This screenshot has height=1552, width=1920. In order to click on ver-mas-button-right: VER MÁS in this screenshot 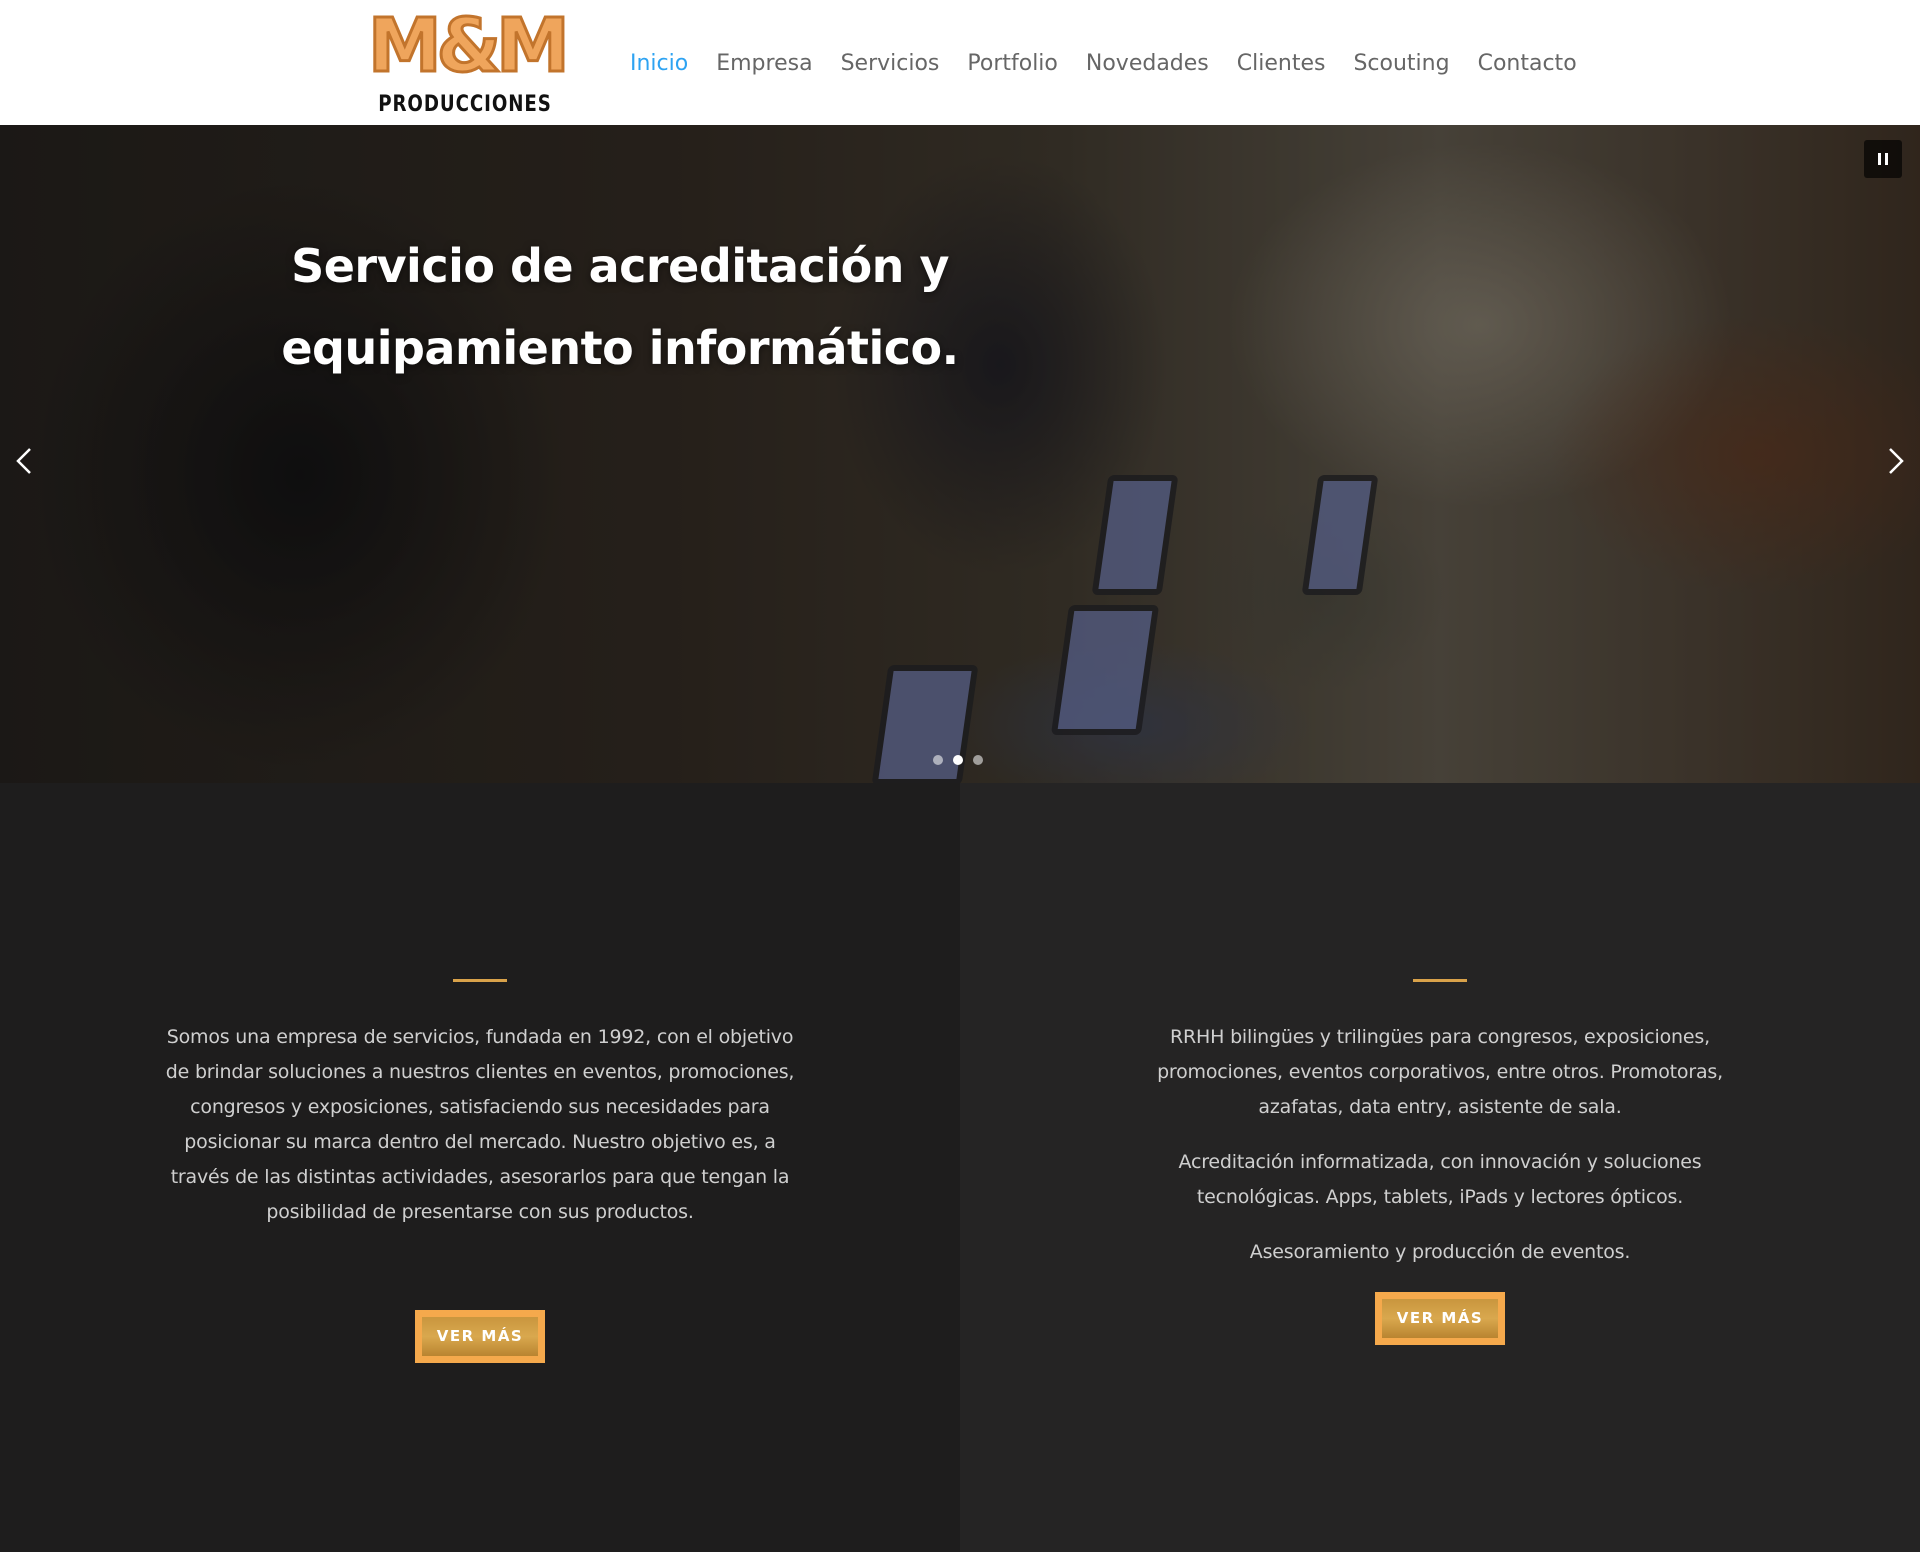, I will do `click(1440, 1318)`.